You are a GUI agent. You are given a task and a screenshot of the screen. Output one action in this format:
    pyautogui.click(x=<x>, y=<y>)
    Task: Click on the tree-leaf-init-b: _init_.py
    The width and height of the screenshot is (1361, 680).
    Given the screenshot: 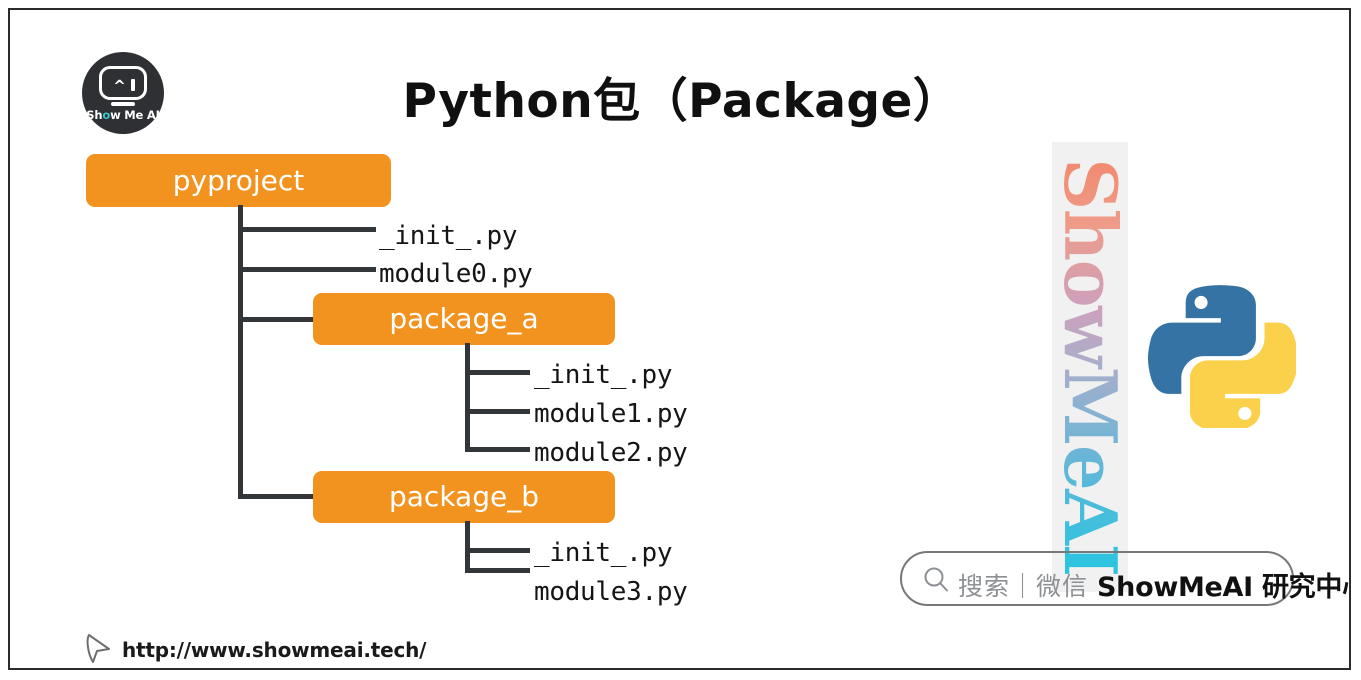 What is the action you would take?
    pyautogui.click(x=603, y=553)
    